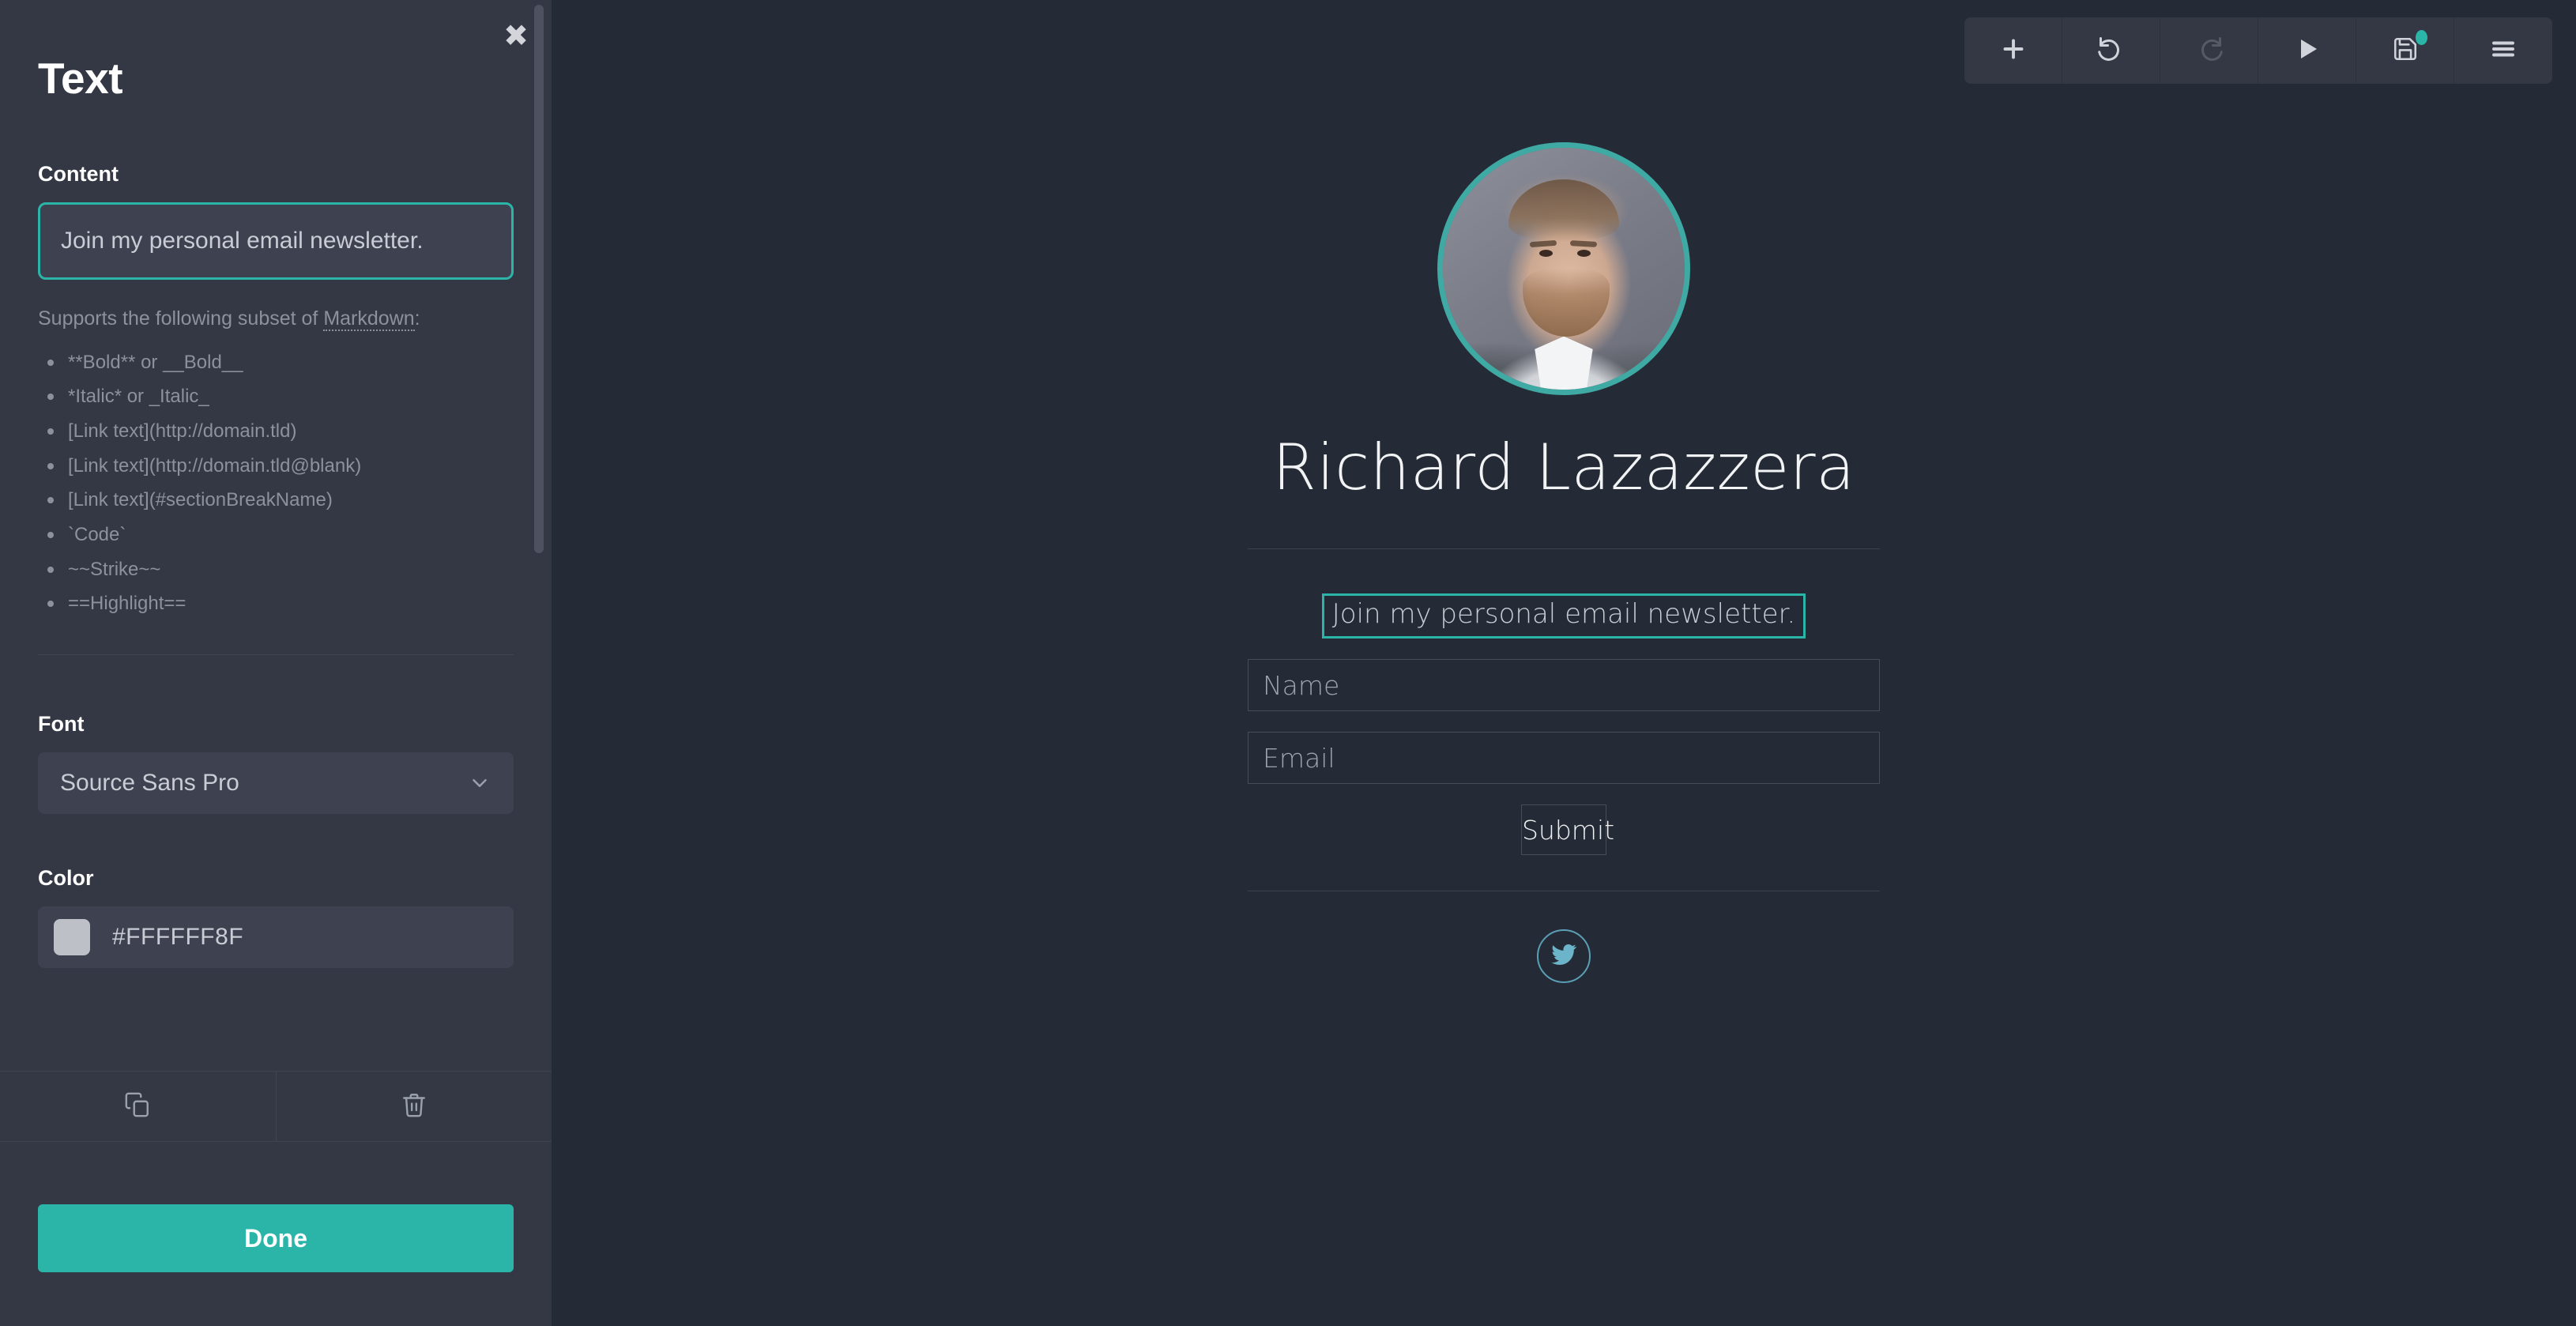  I want to click on save-button, so click(2405, 50).